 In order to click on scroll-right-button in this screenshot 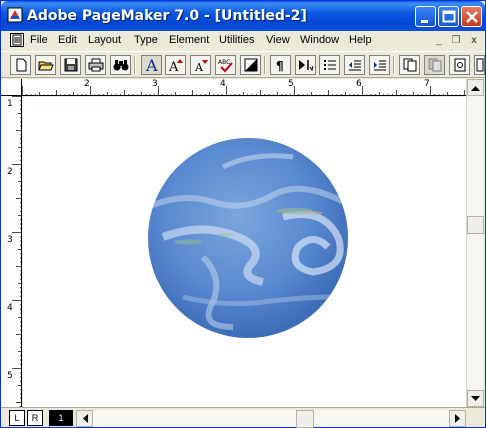, I will do `click(457, 418)`.